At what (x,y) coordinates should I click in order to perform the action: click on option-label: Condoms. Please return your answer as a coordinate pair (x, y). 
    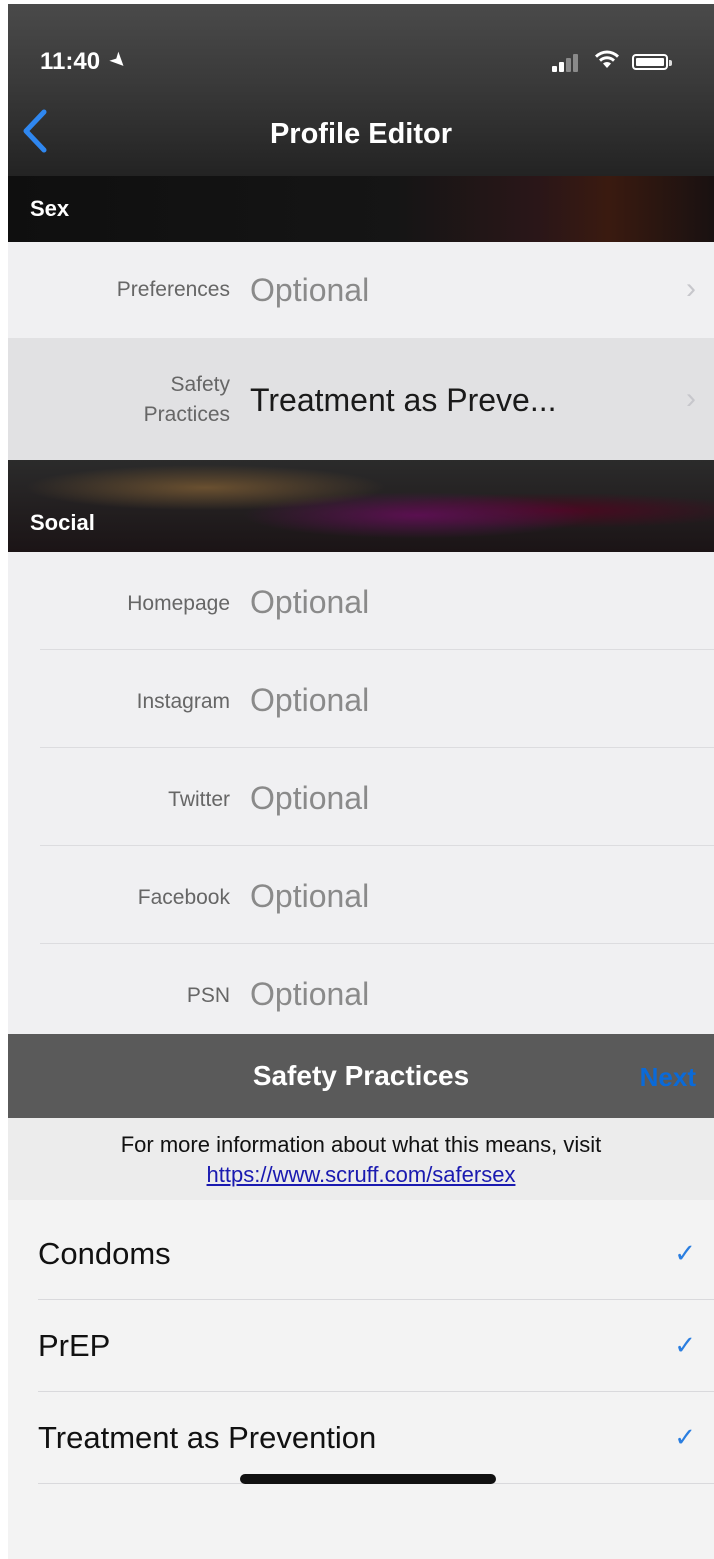
    Looking at the image, I should click on (104, 1253).